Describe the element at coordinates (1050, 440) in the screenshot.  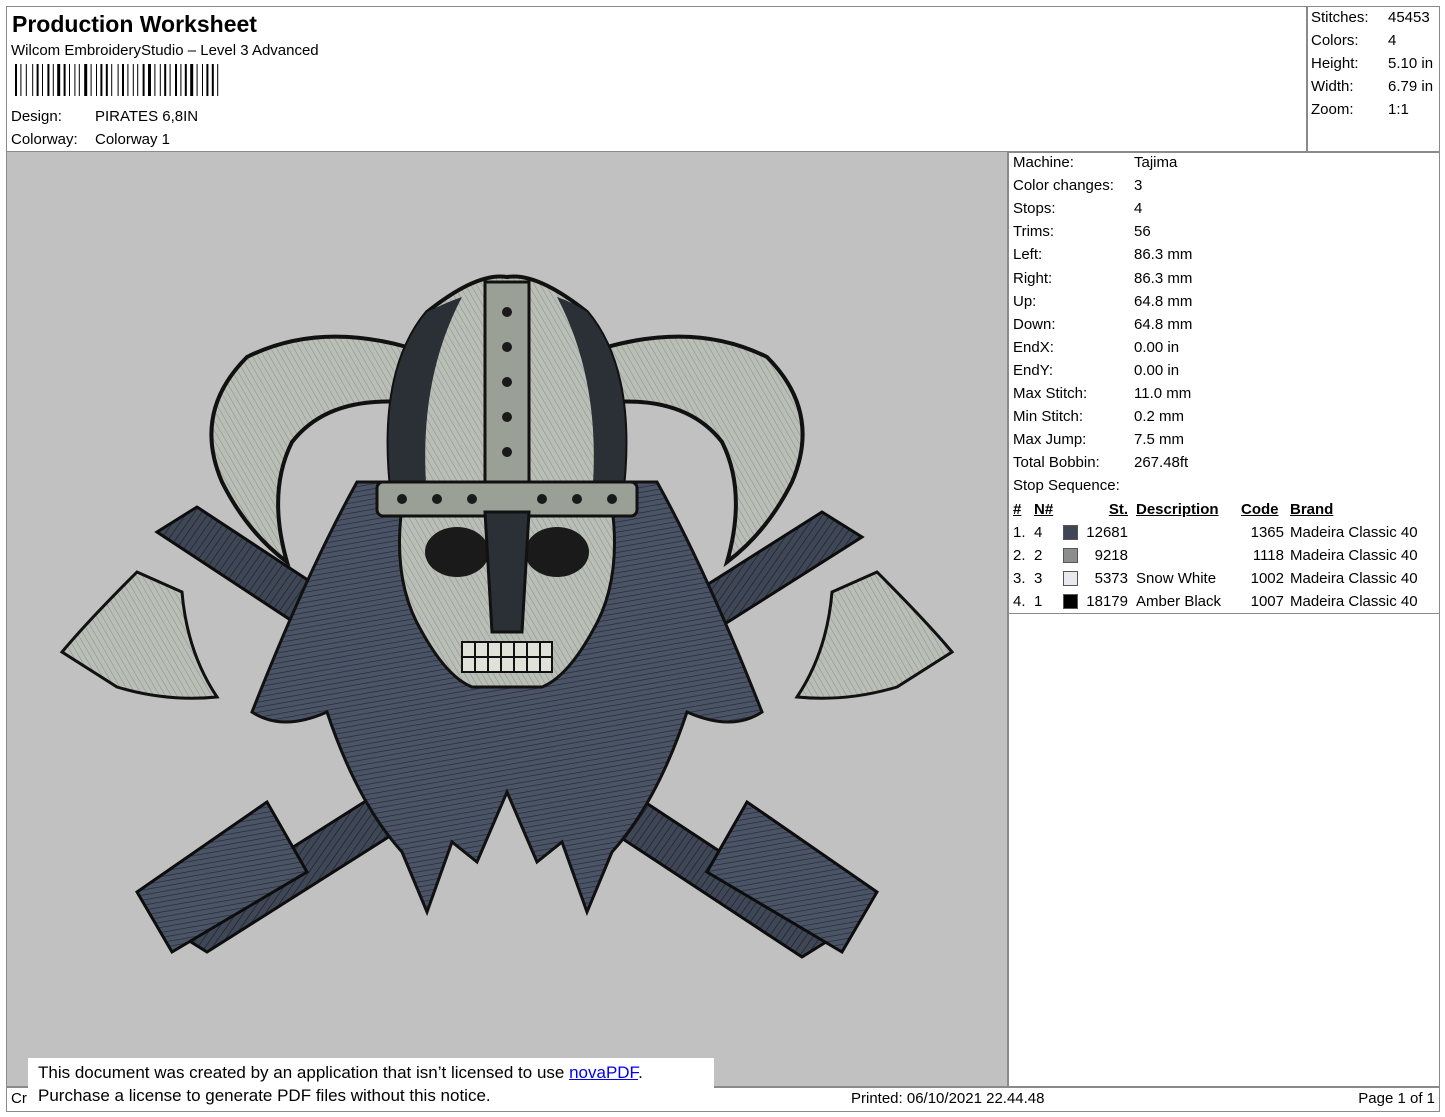
I see `info-label: Max Jump:` at that location.